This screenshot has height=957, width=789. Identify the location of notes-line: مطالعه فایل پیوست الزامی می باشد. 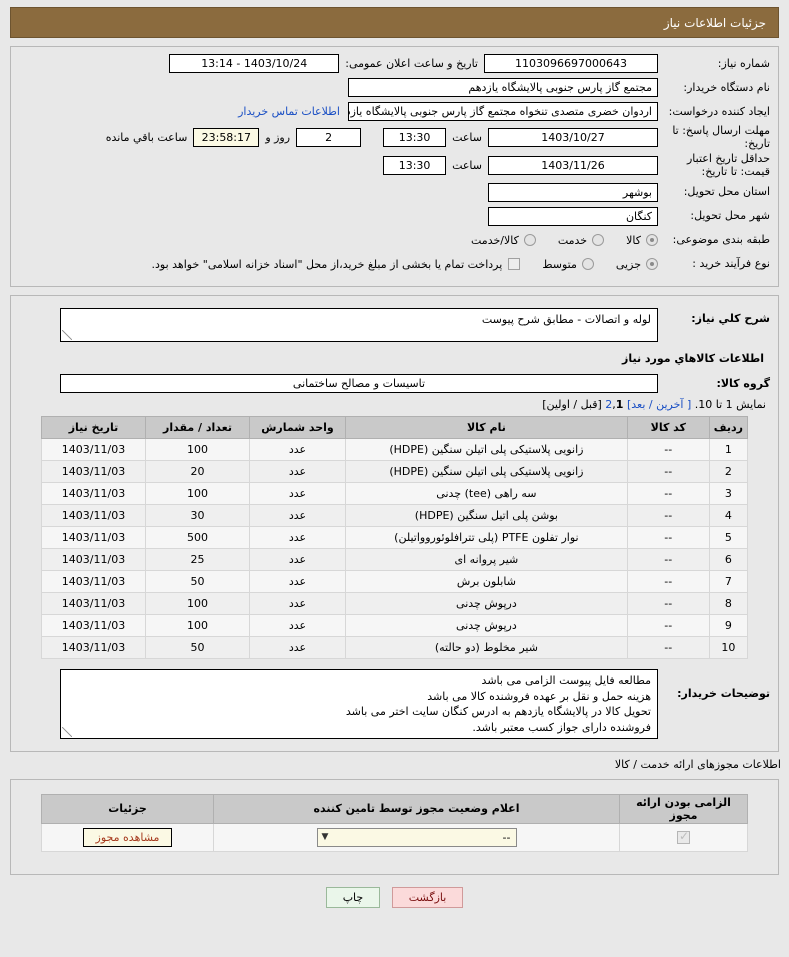
(566, 680).